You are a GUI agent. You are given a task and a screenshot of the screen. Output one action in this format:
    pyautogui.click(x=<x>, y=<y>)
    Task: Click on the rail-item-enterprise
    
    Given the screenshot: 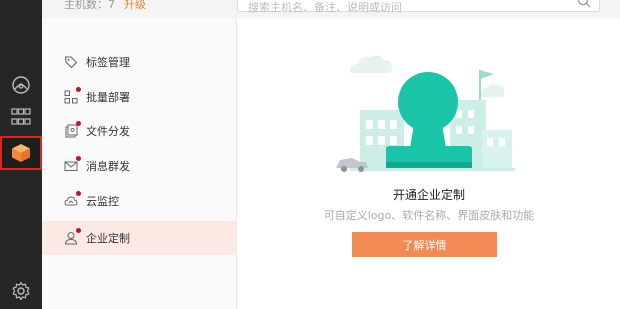 What is the action you would take?
    pyautogui.click(x=21, y=153)
    